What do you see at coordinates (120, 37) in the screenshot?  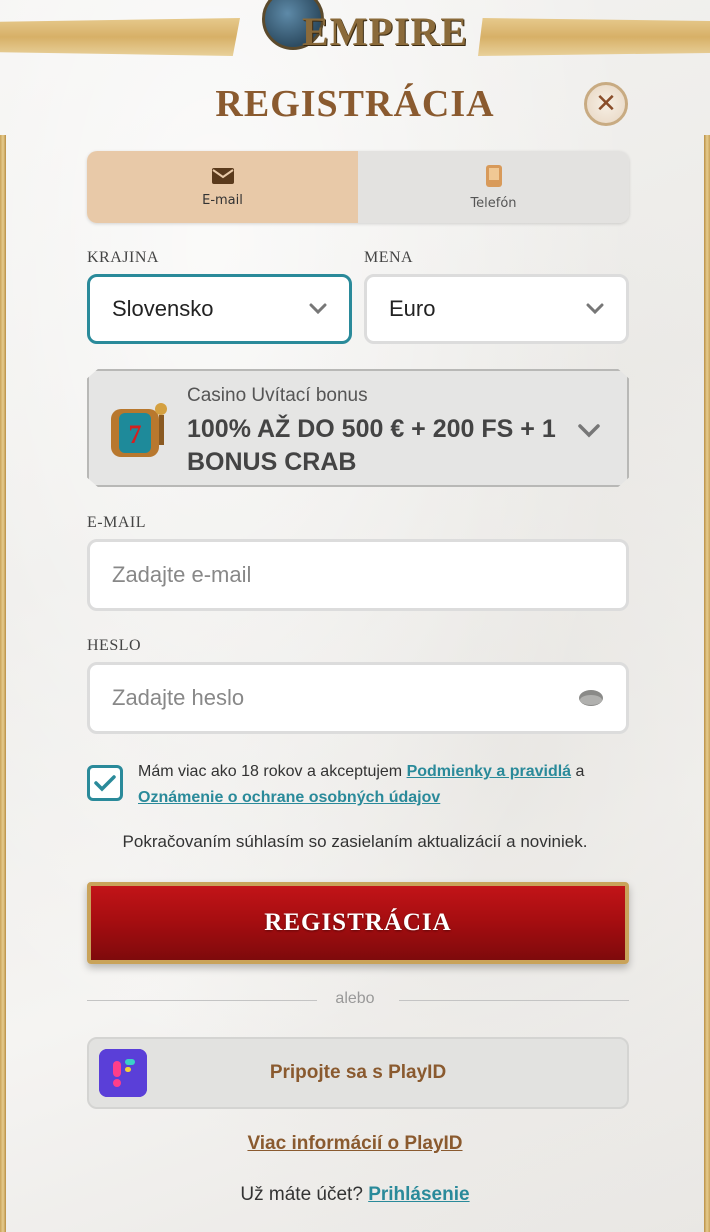 I see `gold-banner-left` at bounding box center [120, 37].